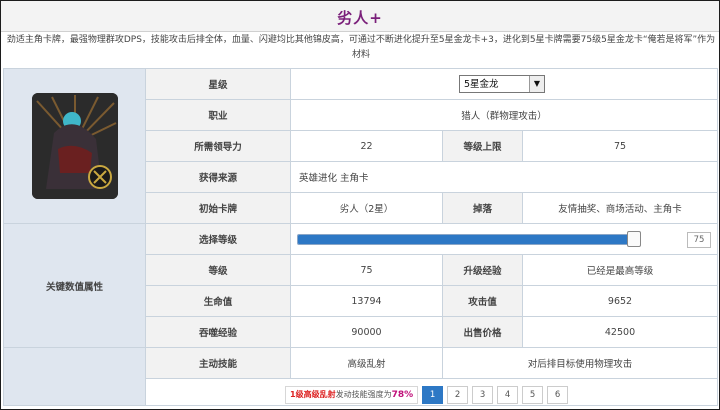 This screenshot has width=720, height=410. What do you see at coordinates (218, 177) in the screenshot?
I see `source-label: 获得来源` at bounding box center [218, 177].